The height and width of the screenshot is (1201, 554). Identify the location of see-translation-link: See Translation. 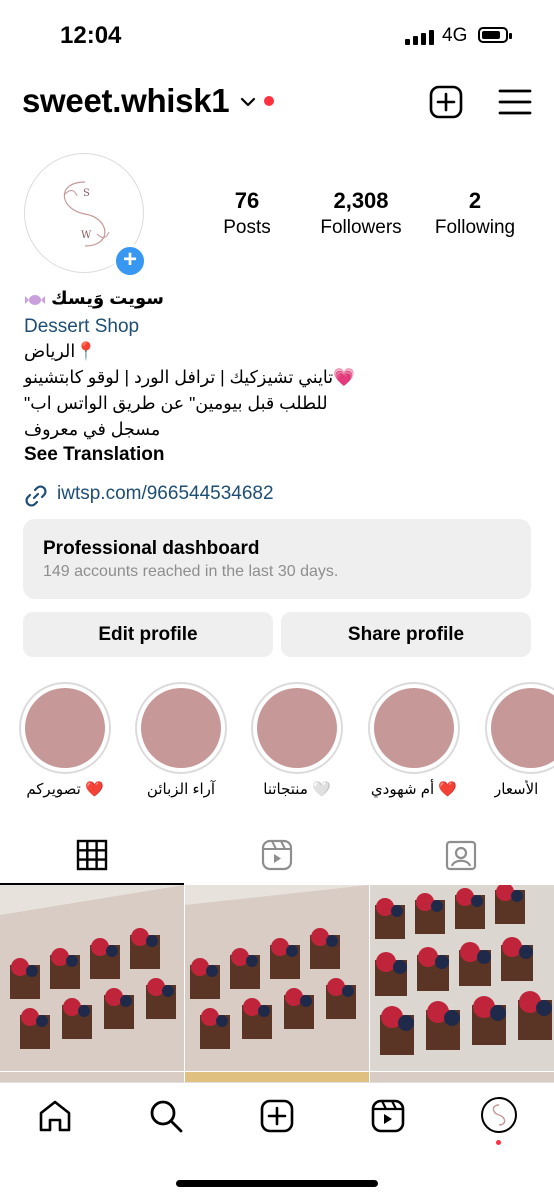
(94, 455).